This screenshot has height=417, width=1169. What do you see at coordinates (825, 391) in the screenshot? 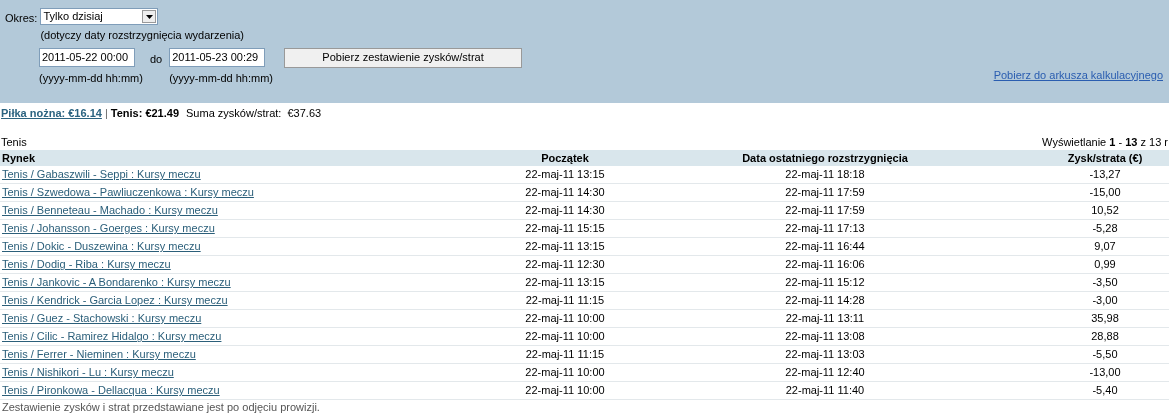
I see `table-cell-text: 22-maj-11 11:40` at bounding box center [825, 391].